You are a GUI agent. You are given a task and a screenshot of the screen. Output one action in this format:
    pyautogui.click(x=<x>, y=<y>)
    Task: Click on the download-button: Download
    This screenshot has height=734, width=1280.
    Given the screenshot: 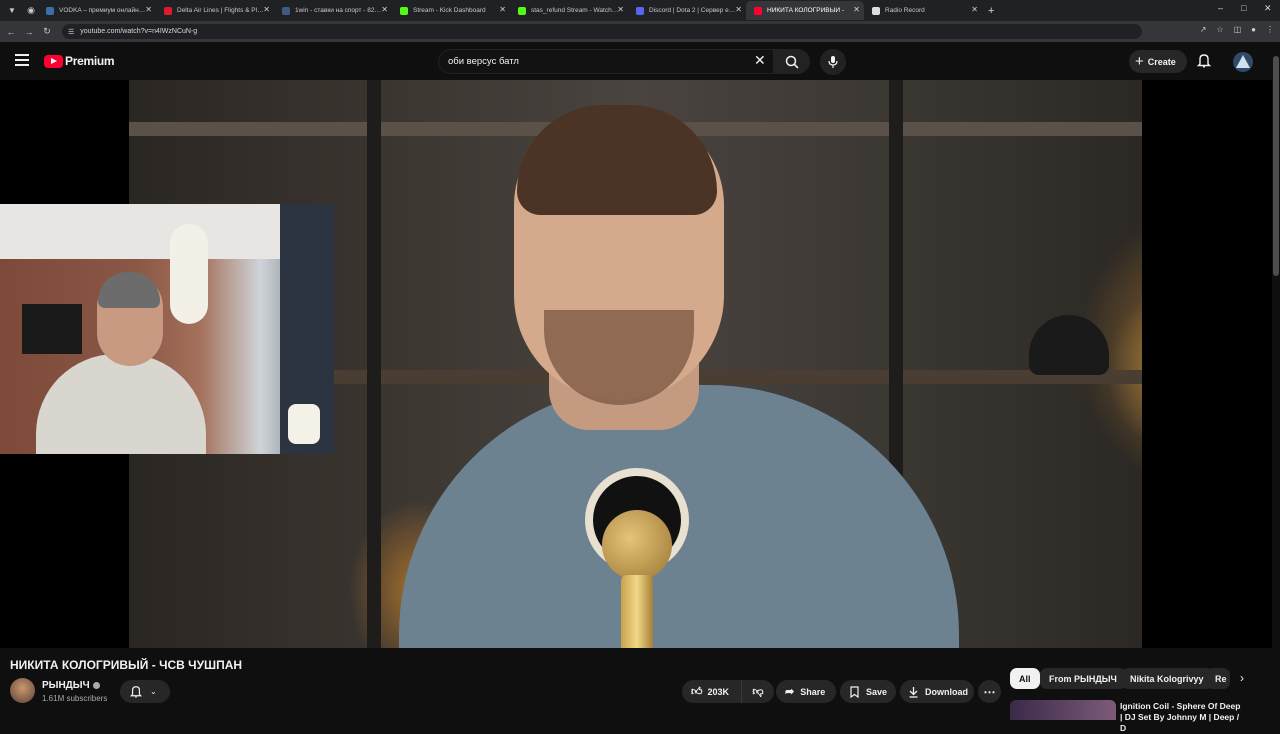 What is the action you would take?
    pyautogui.click(x=937, y=691)
    